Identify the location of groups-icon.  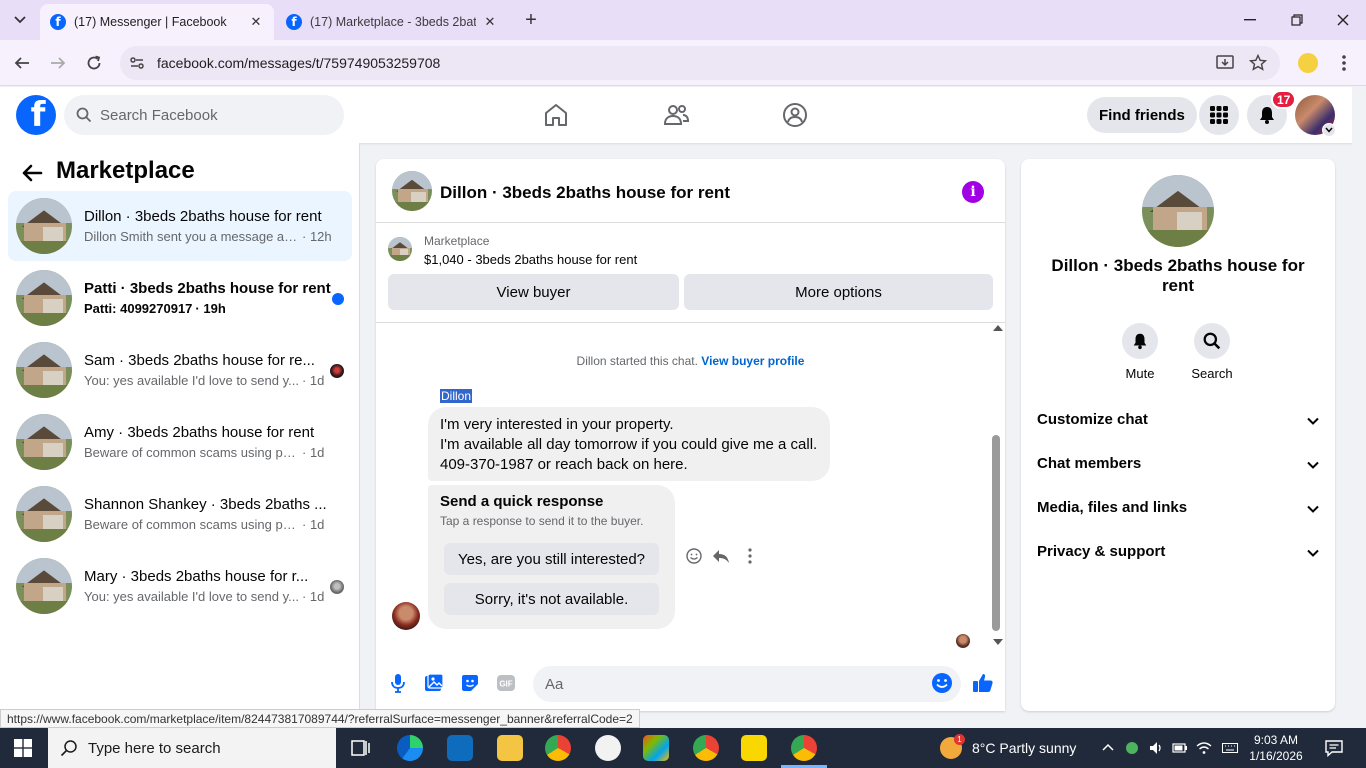
(795, 115).